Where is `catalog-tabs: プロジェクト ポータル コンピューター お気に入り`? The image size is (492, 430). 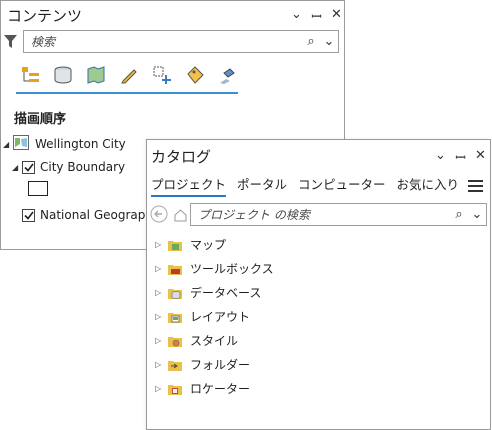 catalog-tabs: プロジェクト ポータル コンピューター お気に入り is located at coordinates (305, 185).